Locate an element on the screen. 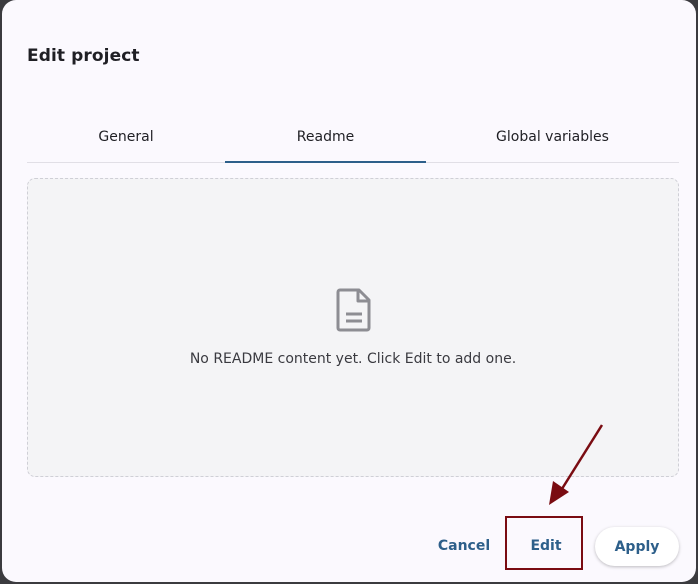 The width and height of the screenshot is (698, 584). tab-readme: Readme is located at coordinates (325, 137).